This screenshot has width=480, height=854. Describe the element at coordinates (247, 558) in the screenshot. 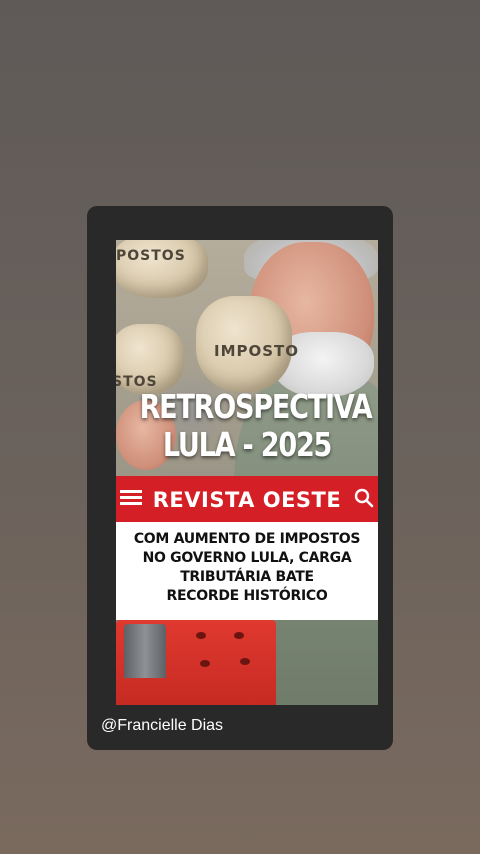

I see `article-title-line: NO GOVERNO LULA, CARGA` at that location.